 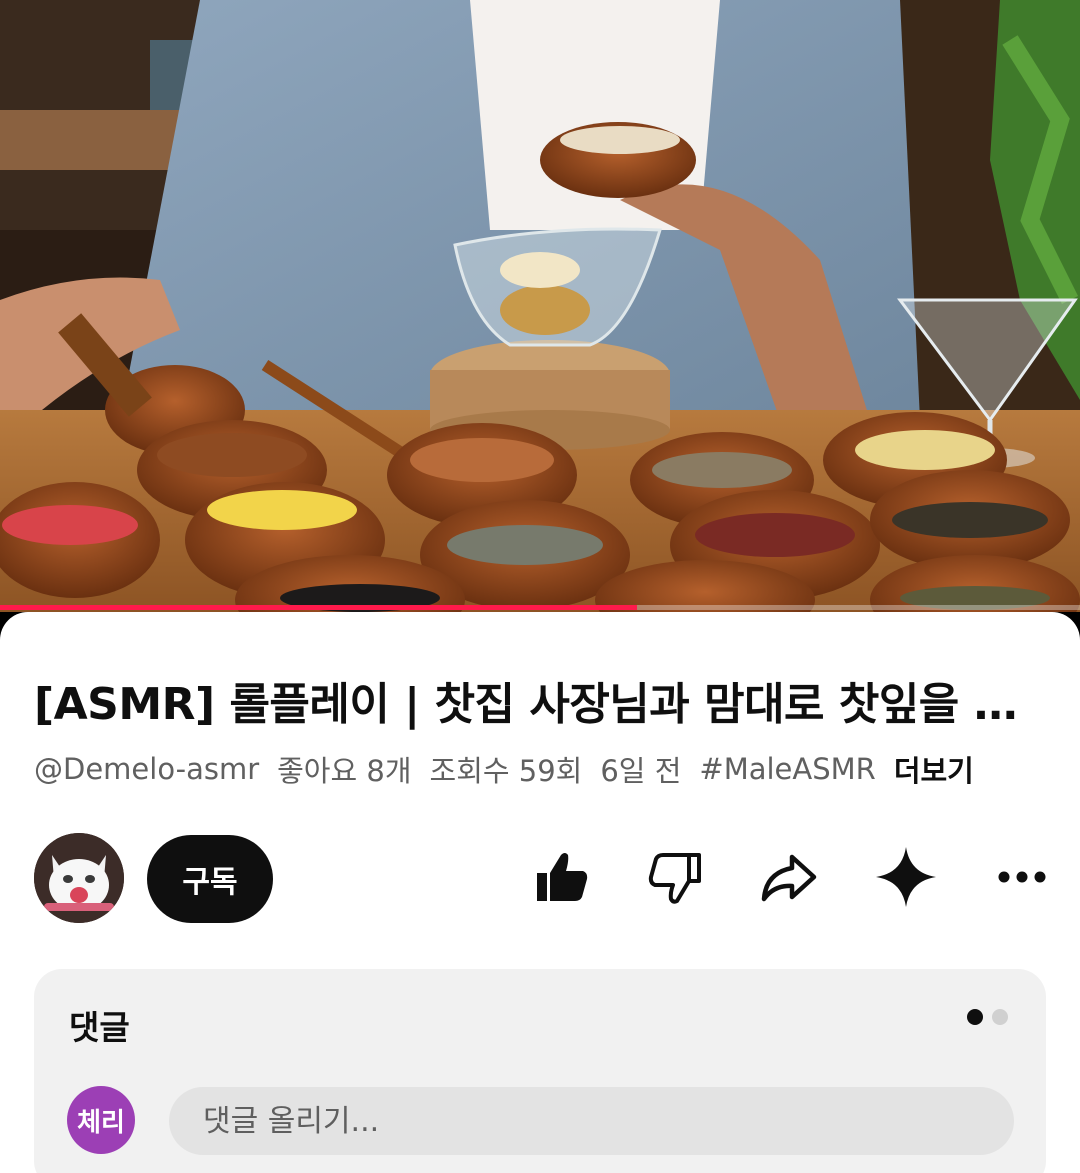 I want to click on channel-avatar, so click(x=79, y=878).